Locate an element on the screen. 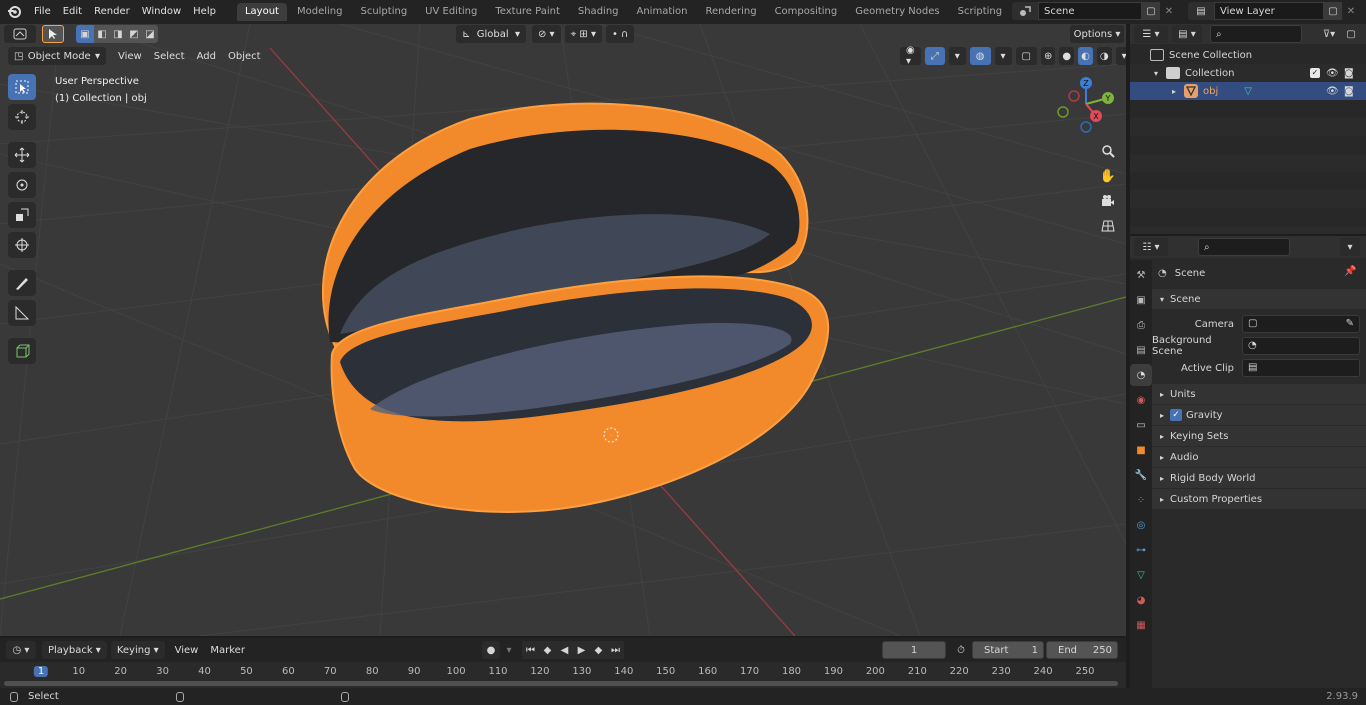 This screenshot has width=1366, height=705. select-box-tool-icon is located at coordinates (22, 87).